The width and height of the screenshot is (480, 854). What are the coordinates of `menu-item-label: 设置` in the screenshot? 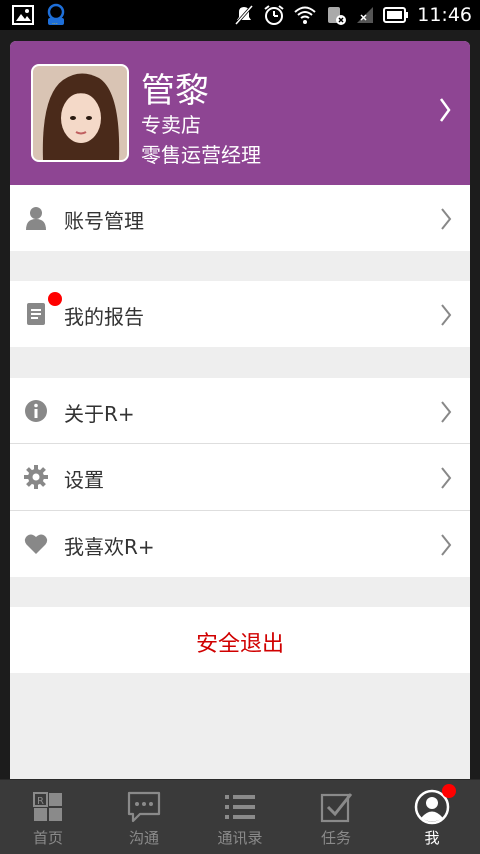 It's located at (84, 480).